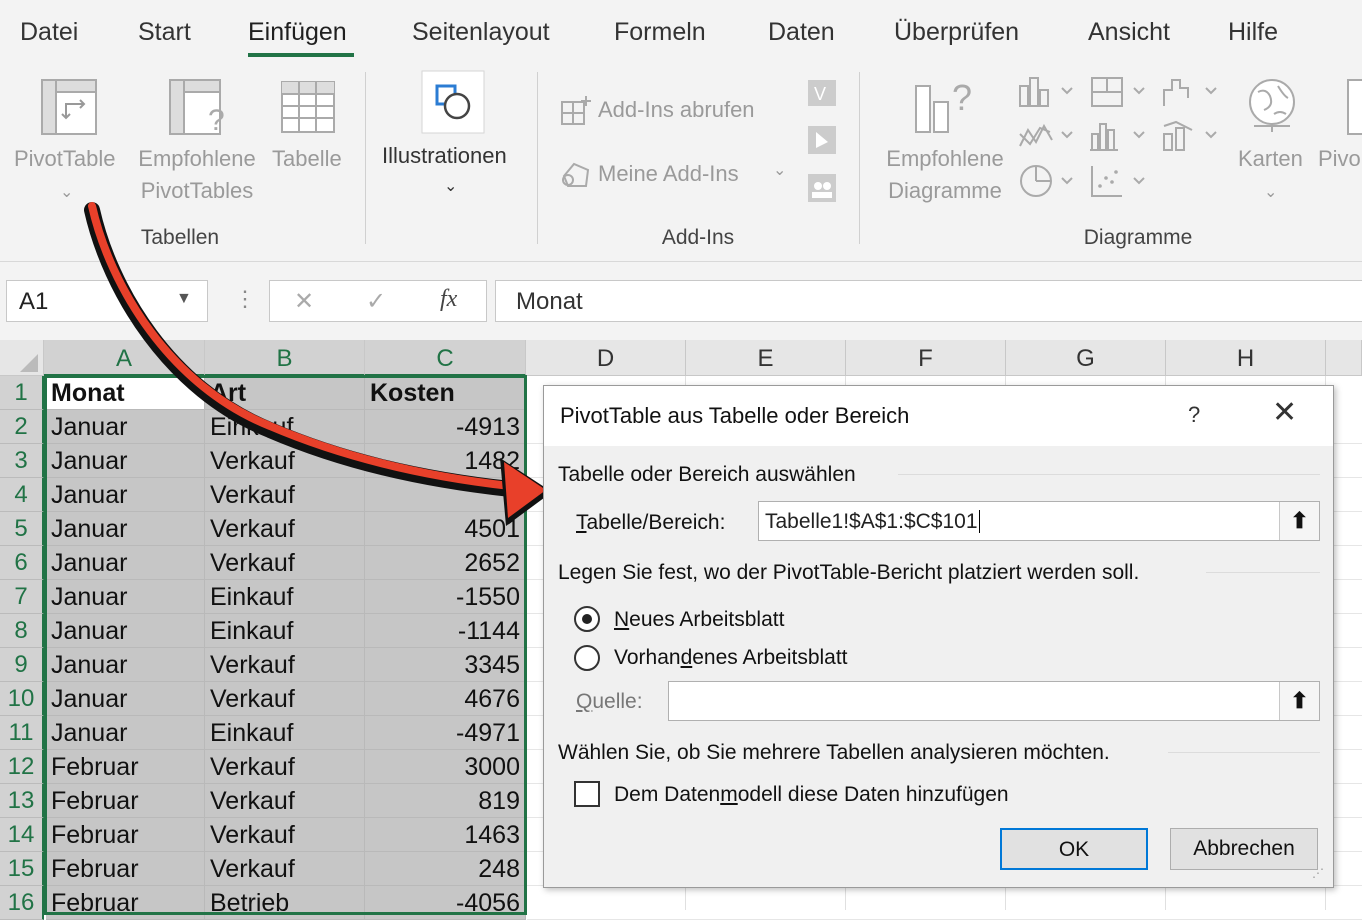 The height and width of the screenshot is (920, 1362). I want to click on cell-b1: Art, so click(285, 393).